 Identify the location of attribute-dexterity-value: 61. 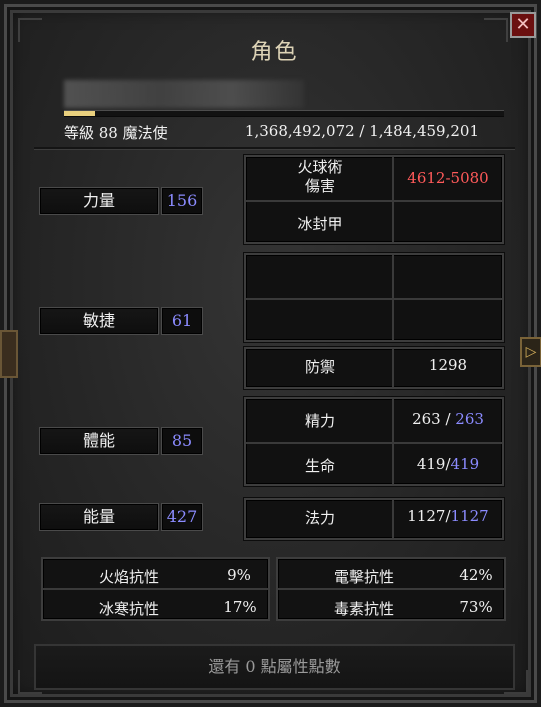
(182, 321).